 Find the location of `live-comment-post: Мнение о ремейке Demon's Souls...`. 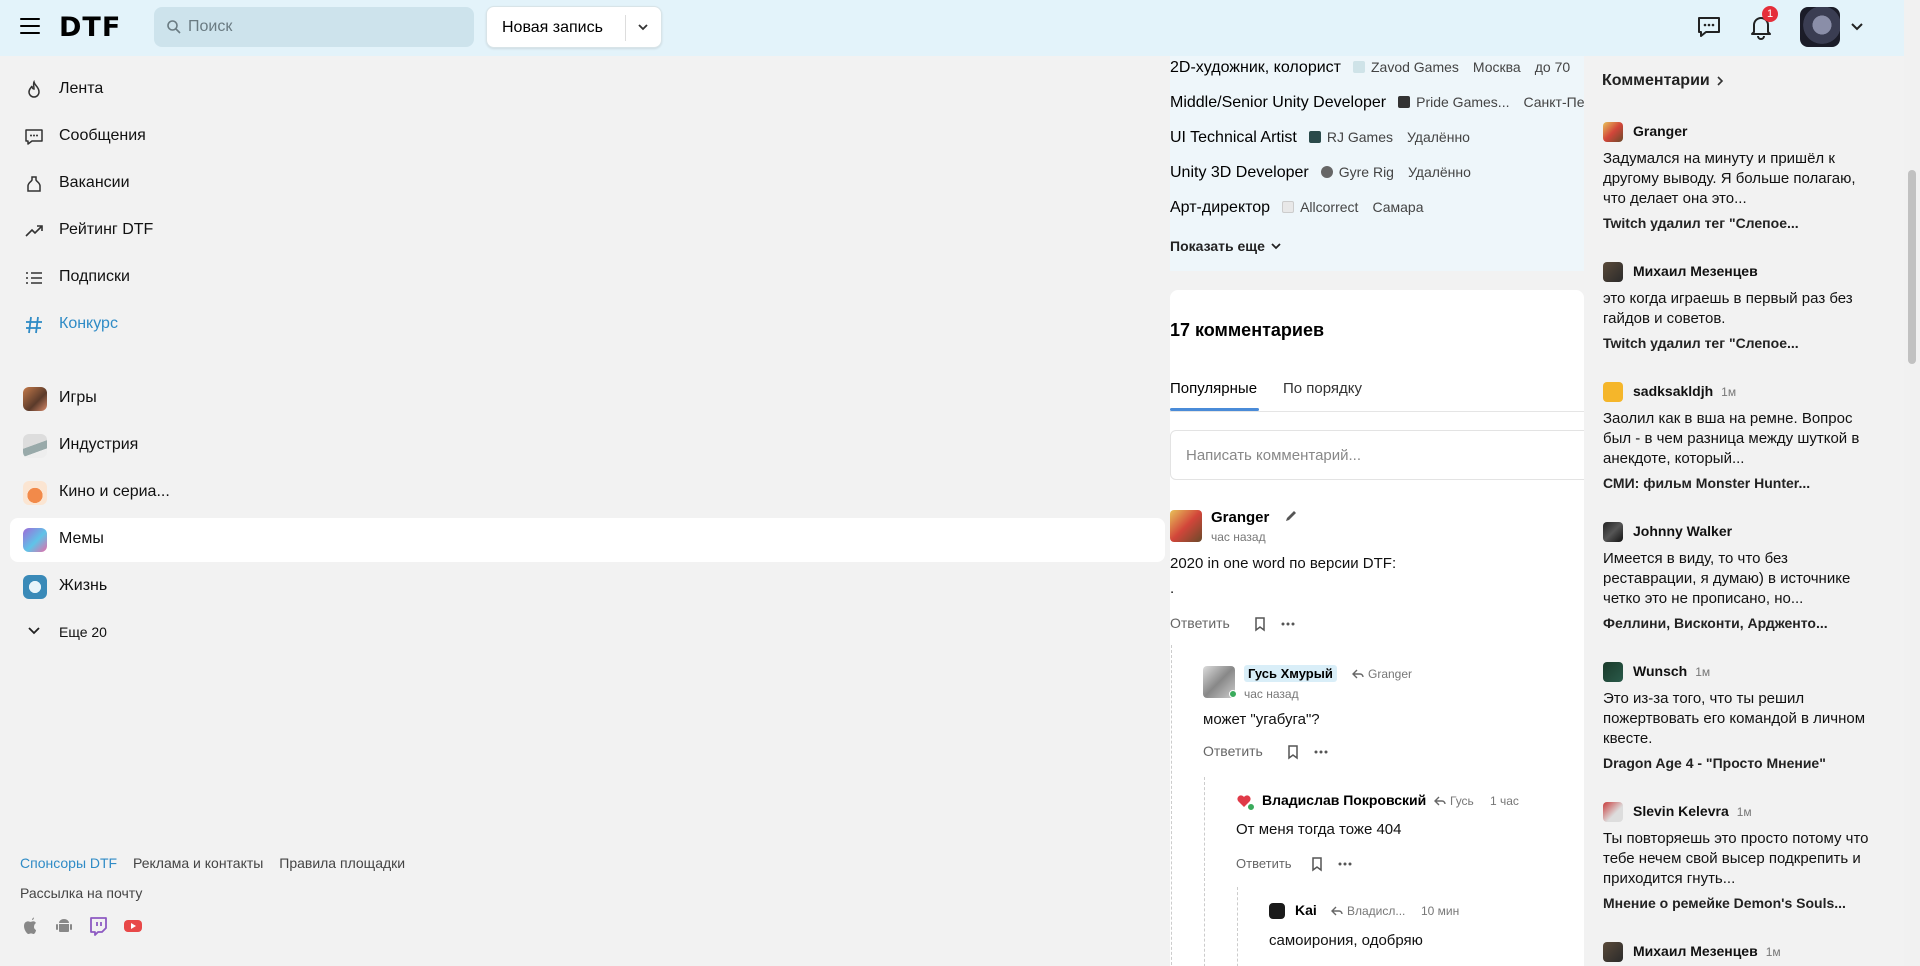

live-comment-post: Мнение о ремейке Demon's Souls... is located at coordinates (1724, 903).